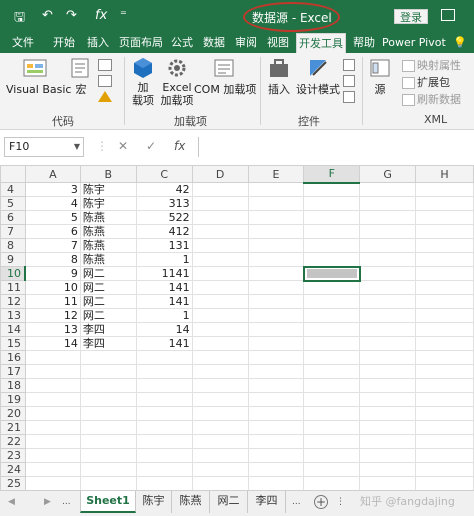 This screenshot has height=516, width=474. What do you see at coordinates (64, 43) in the screenshot?
I see `tab-home: 开始` at bounding box center [64, 43].